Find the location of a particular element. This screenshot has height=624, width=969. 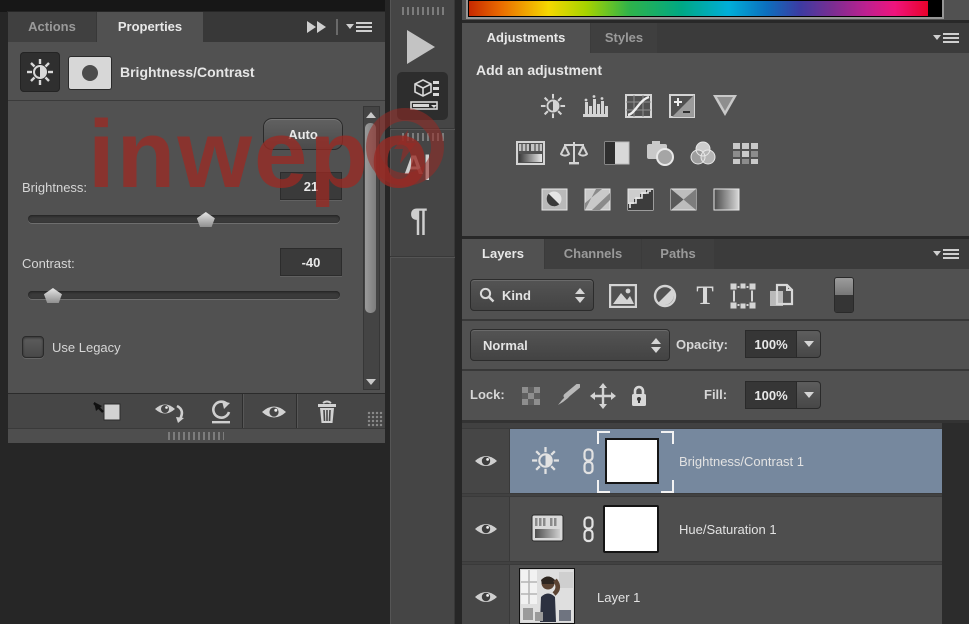

tab-layers: Layers is located at coordinates (503, 254).